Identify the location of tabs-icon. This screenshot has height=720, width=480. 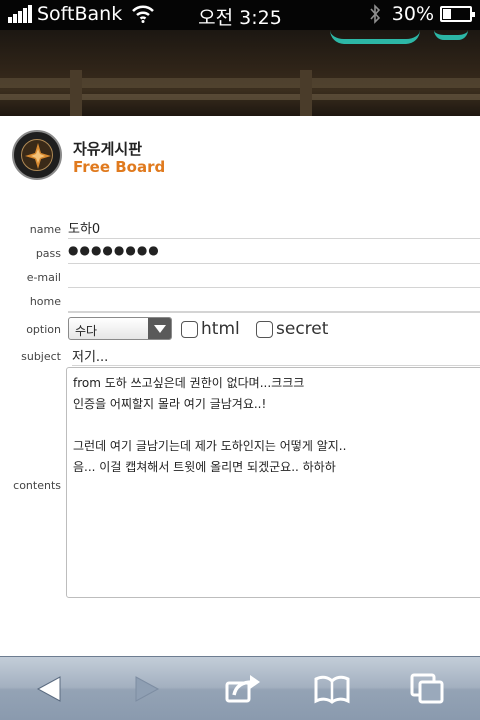
(428, 689).